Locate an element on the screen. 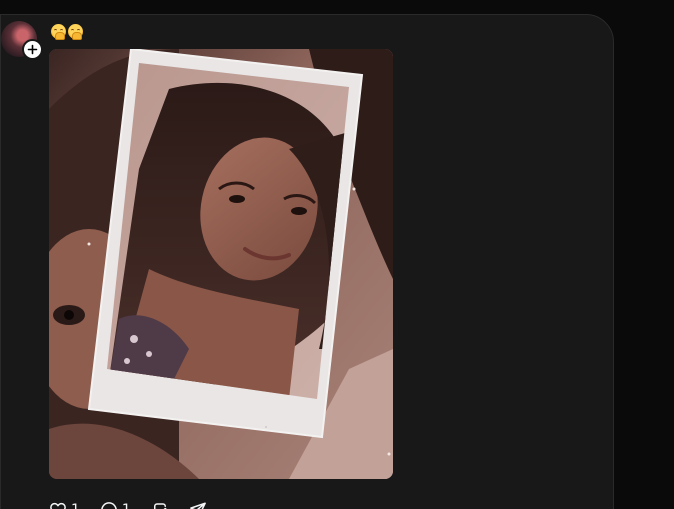 This screenshot has height=509, width=674. repost-icon is located at coordinates (159, 506).